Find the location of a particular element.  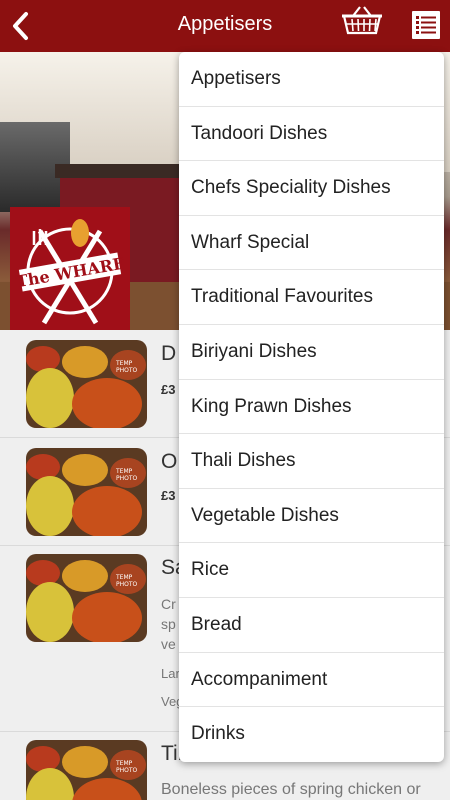

menu-item-traditional-favourites: Traditional Favourites is located at coordinates (311, 297).